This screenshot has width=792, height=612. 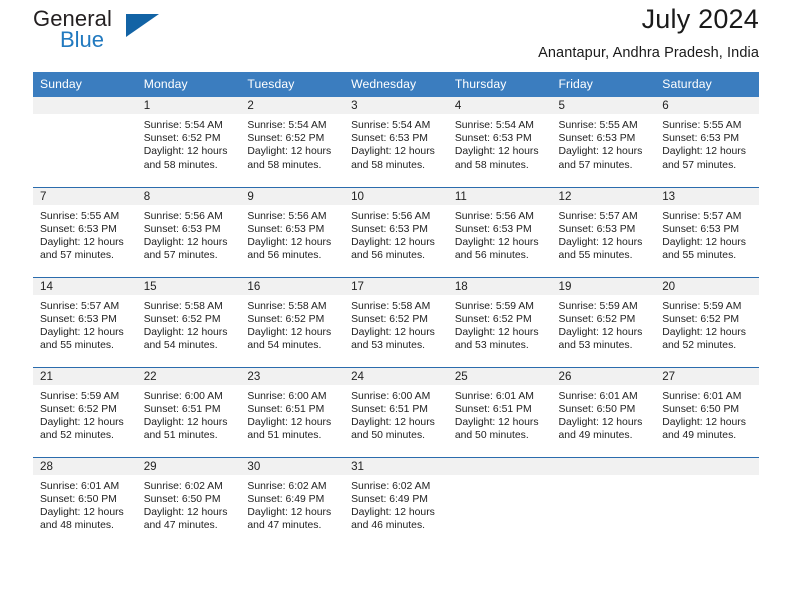 What do you see at coordinates (180, 256) in the screenshot?
I see `daylight-text-line2: and 57 minutes.` at bounding box center [180, 256].